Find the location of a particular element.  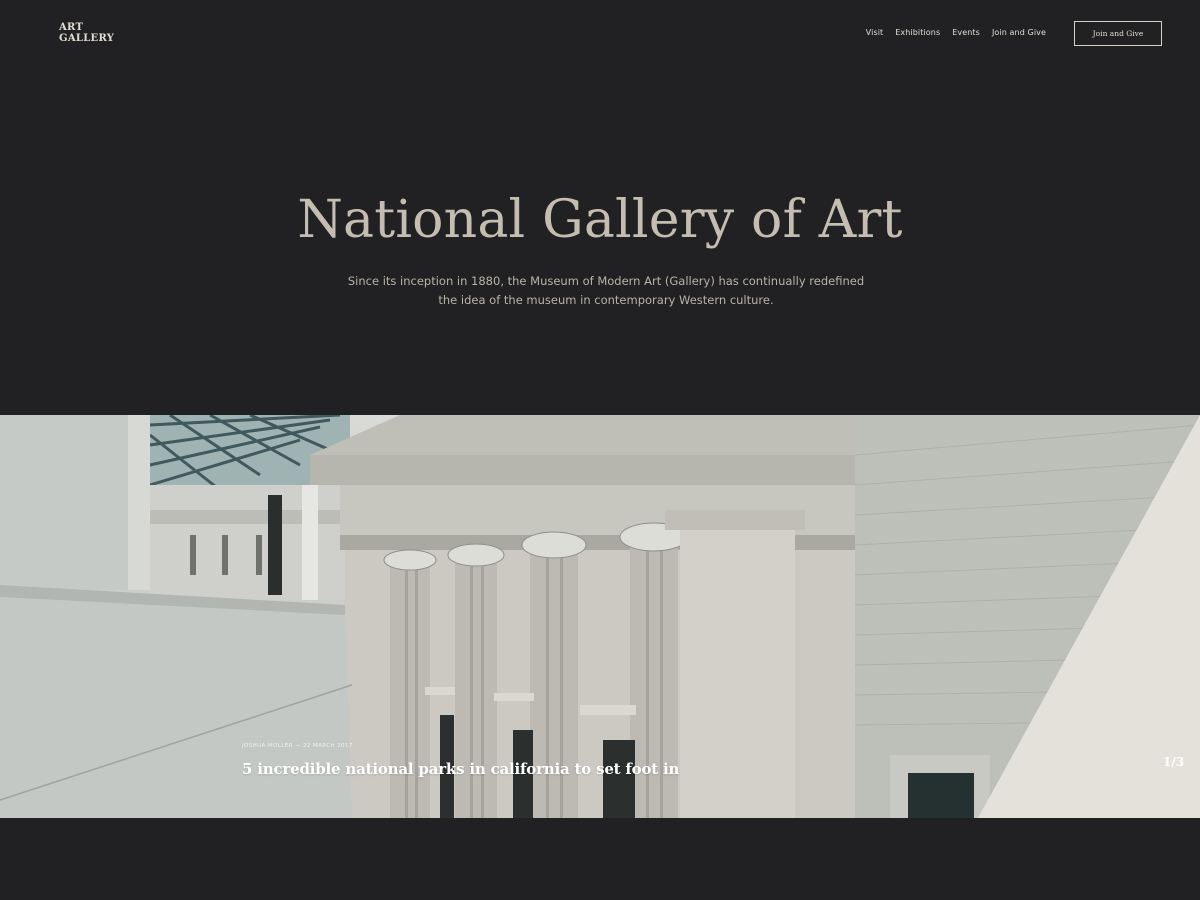

nav-link-events: Events is located at coordinates (966, 33).